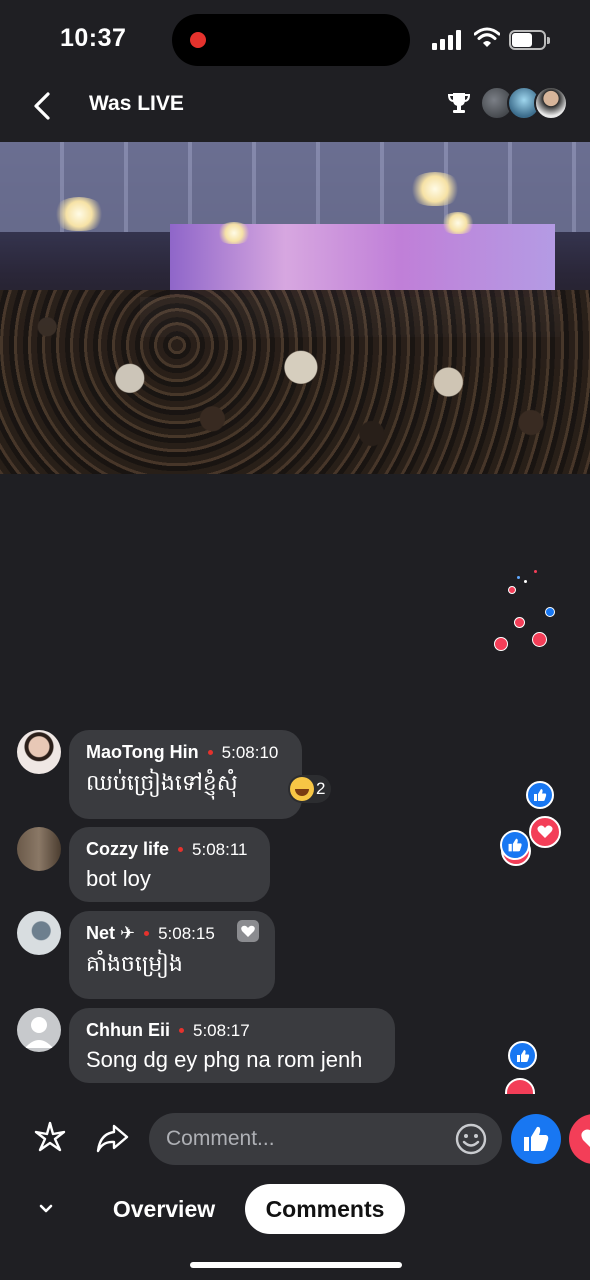 This screenshot has width=590, height=1280. Describe the element at coordinates (295, 110) in the screenshot. I see `live-header: Was LIVE` at that location.